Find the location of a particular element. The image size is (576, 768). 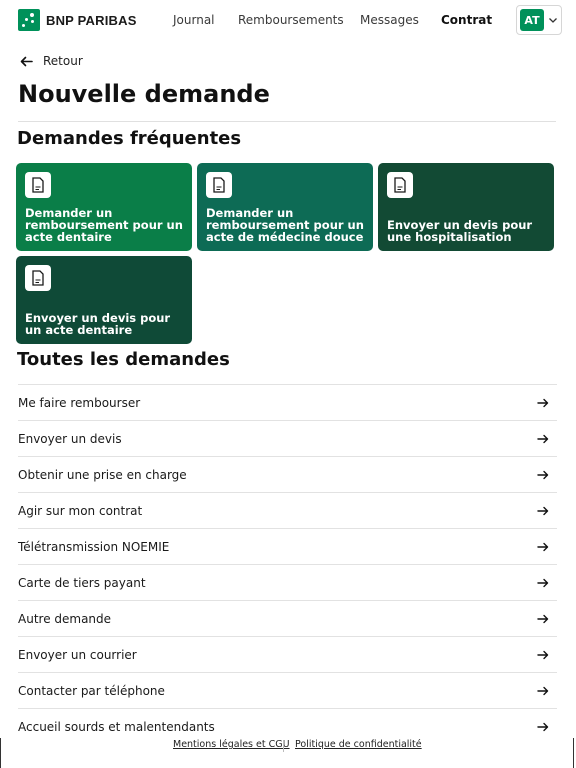

list-item-label: Autre demande is located at coordinates (65, 618).